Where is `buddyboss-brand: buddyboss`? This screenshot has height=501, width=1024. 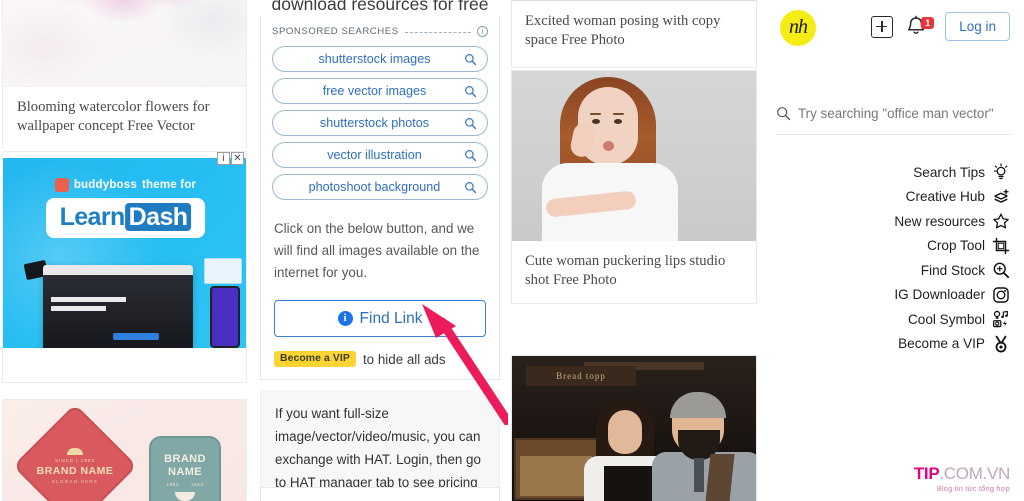
buddyboss-brand: buddyboss is located at coordinates (105, 185).